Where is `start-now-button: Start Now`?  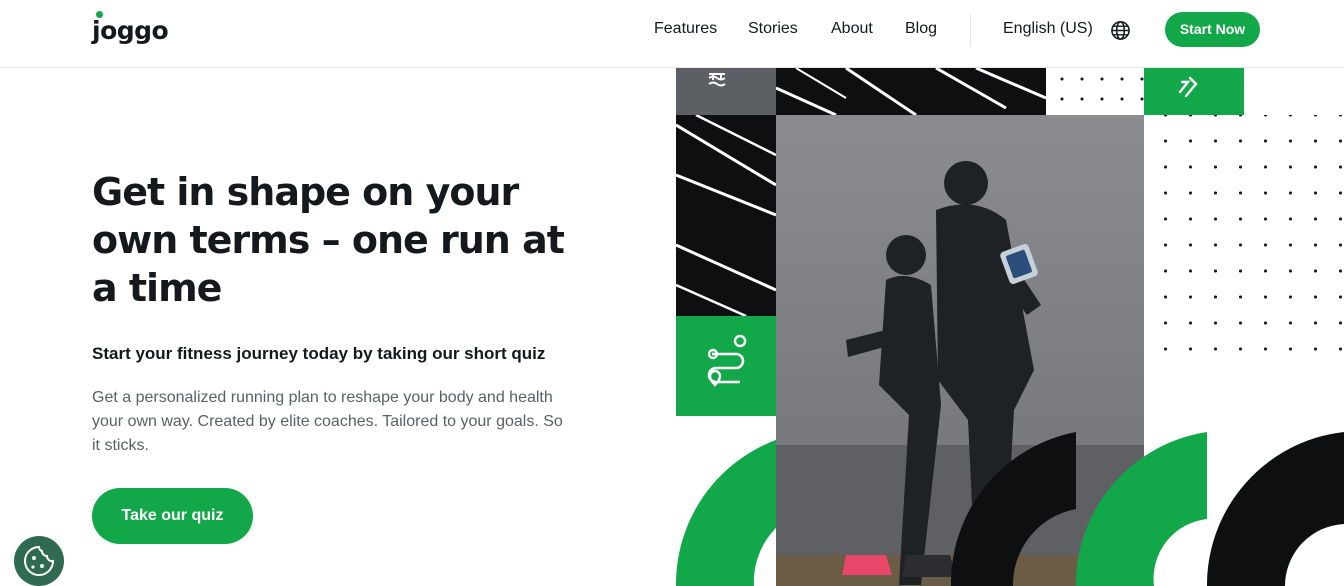 start-now-button: Start Now is located at coordinates (1212, 29).